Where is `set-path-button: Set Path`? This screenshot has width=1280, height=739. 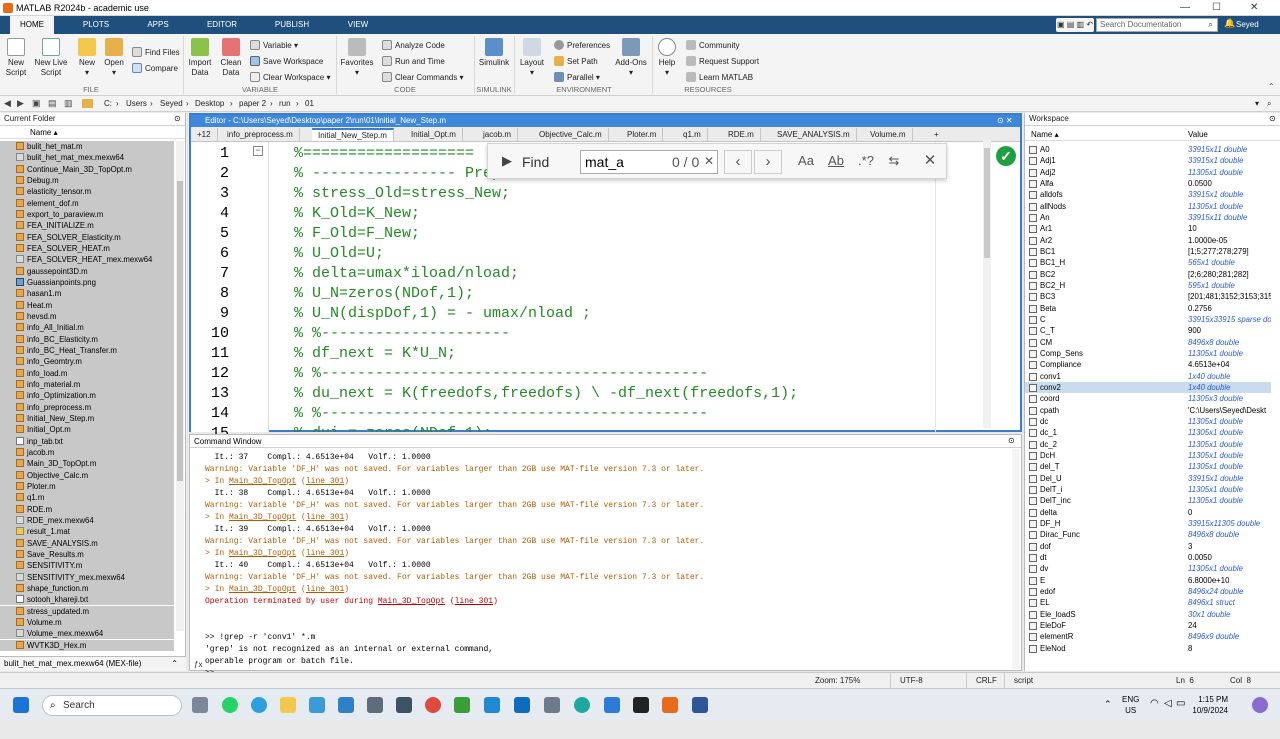 set-path-button: Set Path is located at coordinates (576, 61).